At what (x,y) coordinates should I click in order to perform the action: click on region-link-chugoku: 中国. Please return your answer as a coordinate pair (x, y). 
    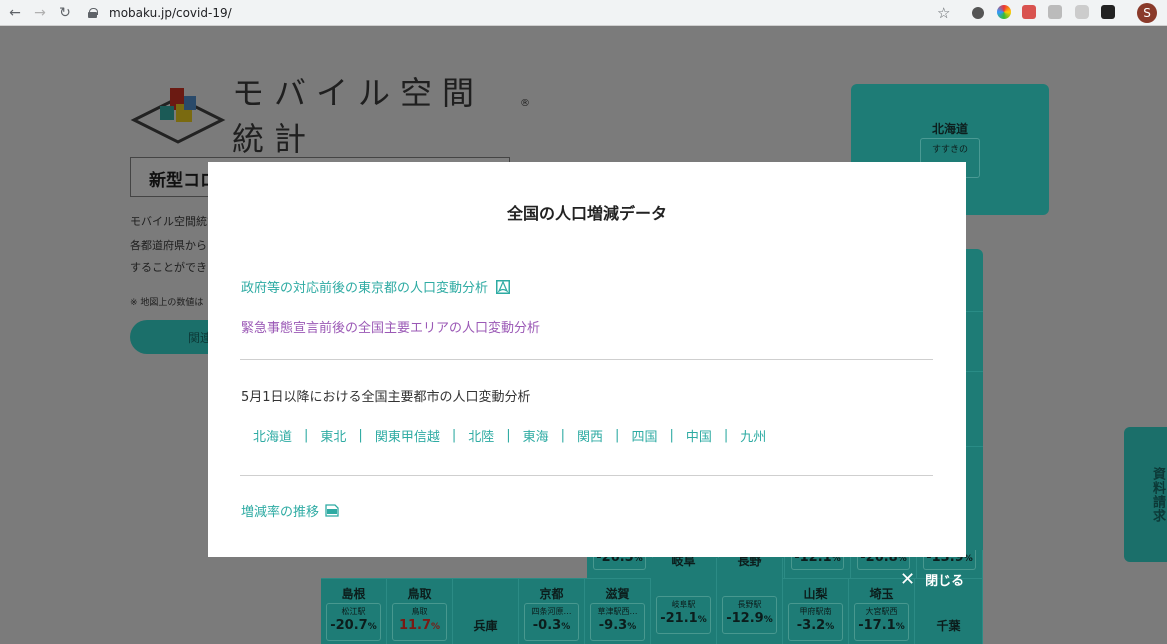
    Looking at the image, I should click on (699, 435).